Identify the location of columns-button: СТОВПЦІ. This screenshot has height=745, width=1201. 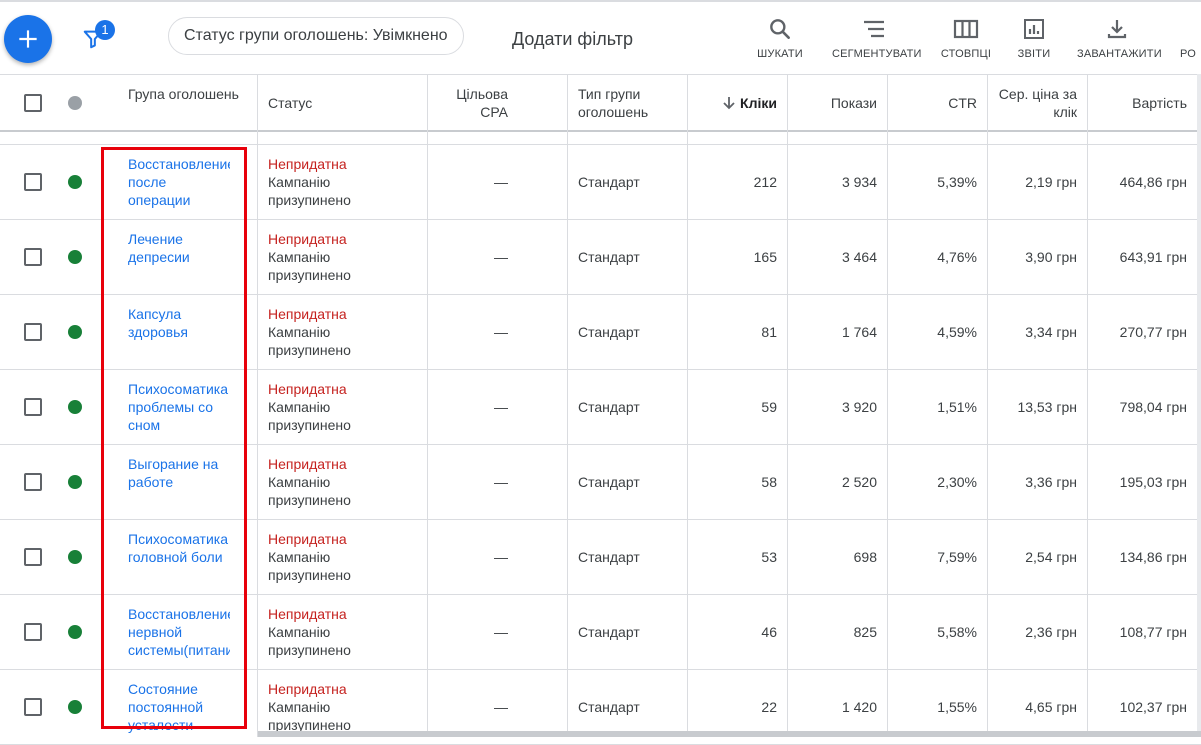
(966, 37).